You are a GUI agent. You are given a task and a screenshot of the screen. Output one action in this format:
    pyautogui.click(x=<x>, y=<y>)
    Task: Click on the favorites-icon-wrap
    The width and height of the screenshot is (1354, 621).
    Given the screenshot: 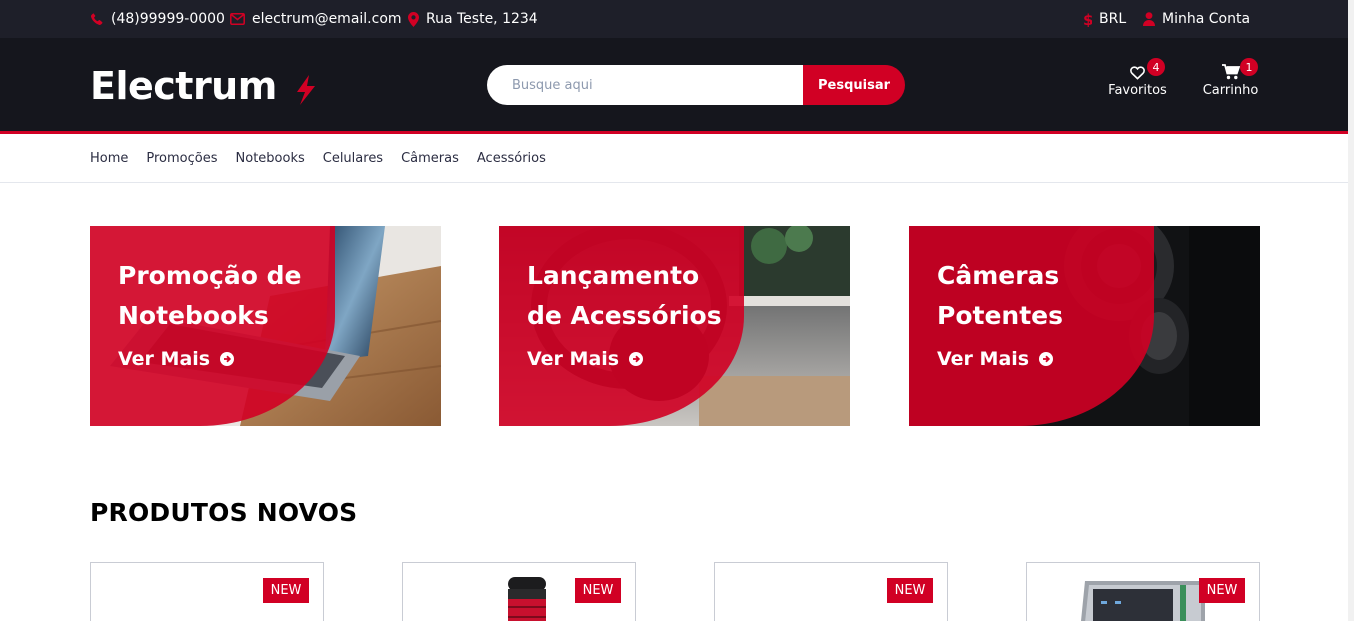 What is the action you would take?
    pyautogui.click(x=1137, y=70)
    